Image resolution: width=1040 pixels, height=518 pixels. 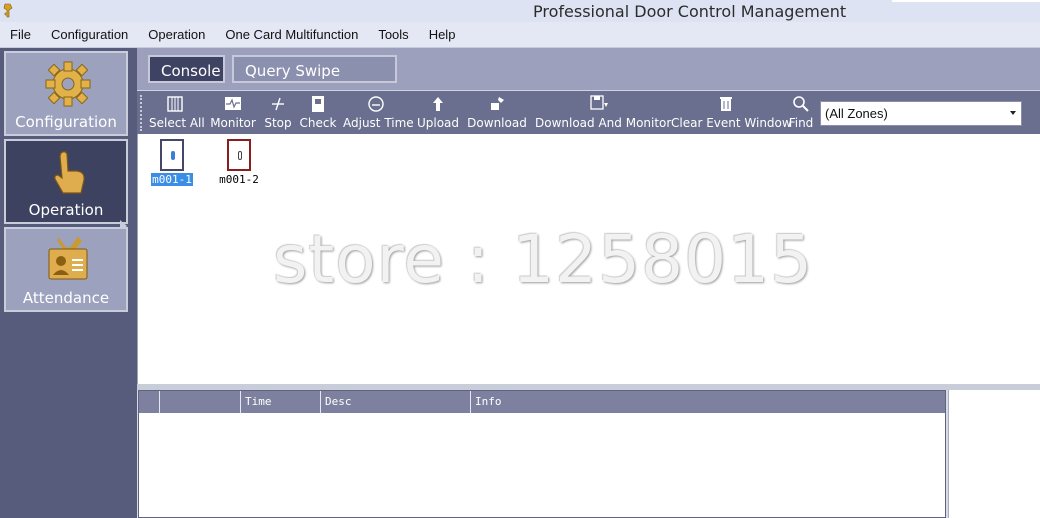 I want to click on menu-one-card-multifunction: One Card Multifunction, so click(x=291, y=35).